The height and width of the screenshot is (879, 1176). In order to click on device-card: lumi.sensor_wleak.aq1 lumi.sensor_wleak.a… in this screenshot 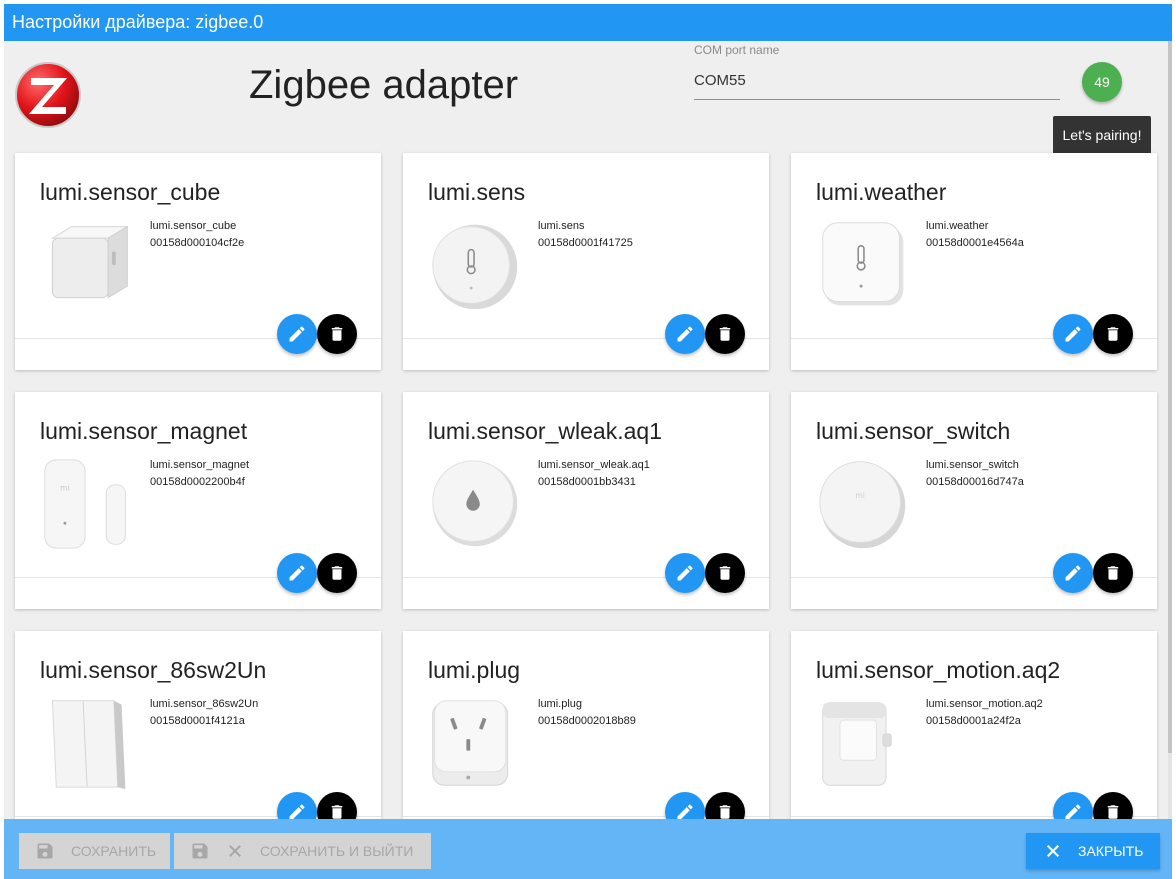, I will do `click(586, 500)`.